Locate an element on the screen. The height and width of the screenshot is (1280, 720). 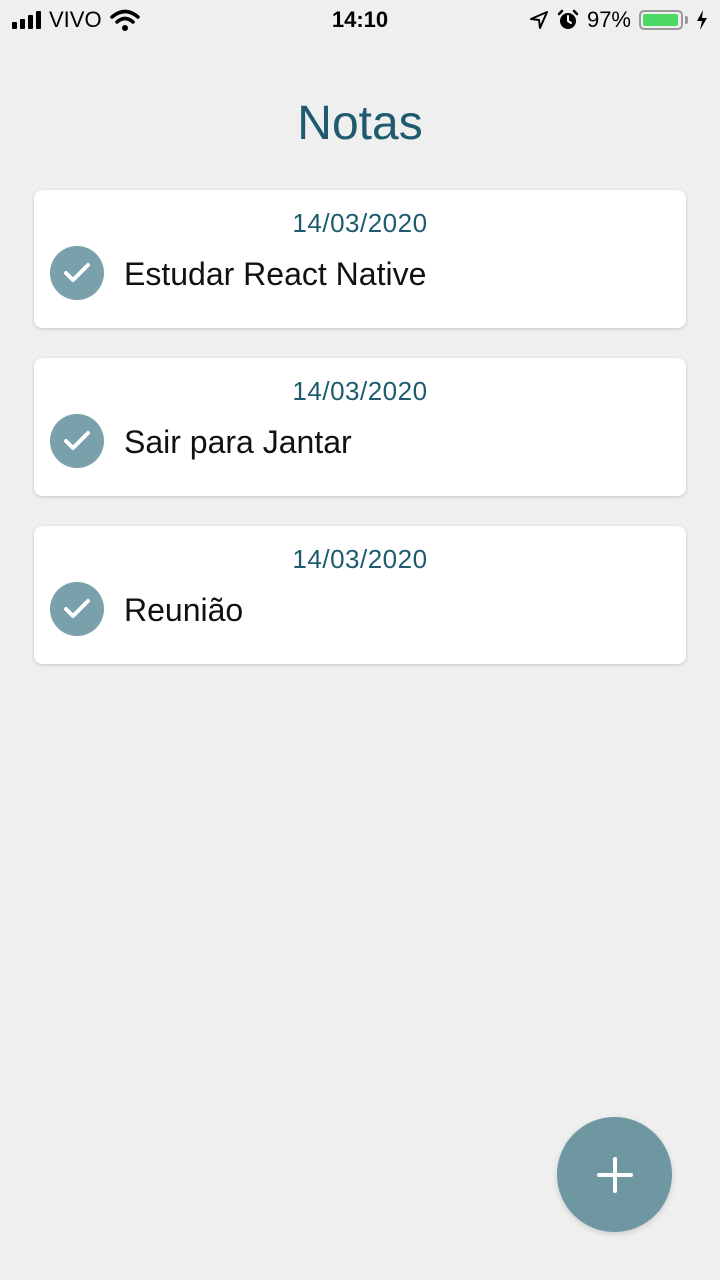
status-bar-right: 97% is located at coordinates (618, 20).